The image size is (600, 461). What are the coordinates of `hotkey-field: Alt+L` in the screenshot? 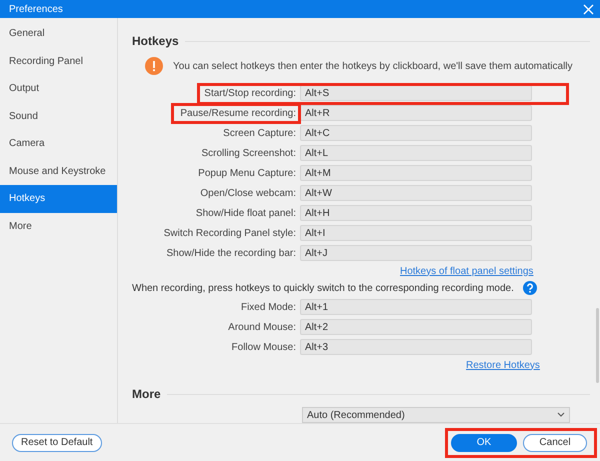 It's located at (416, 153).